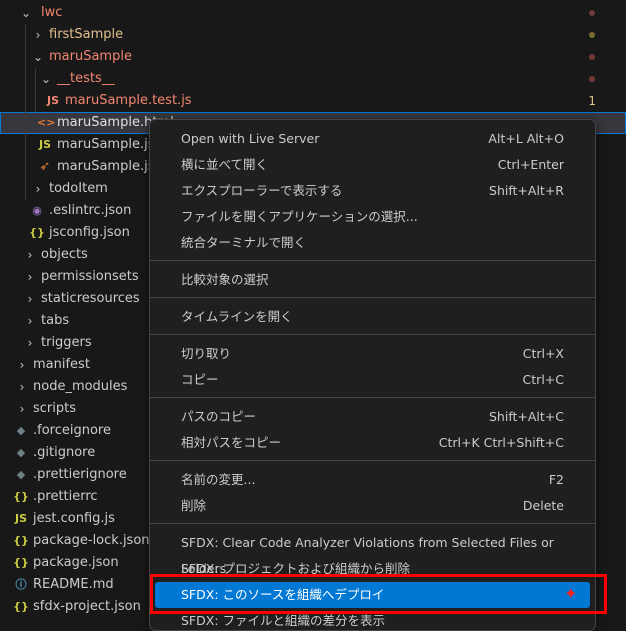 The width and height of the screenshot is (626, 631). I want to click on shortcut: Ctrl+X, so click(543, 353).